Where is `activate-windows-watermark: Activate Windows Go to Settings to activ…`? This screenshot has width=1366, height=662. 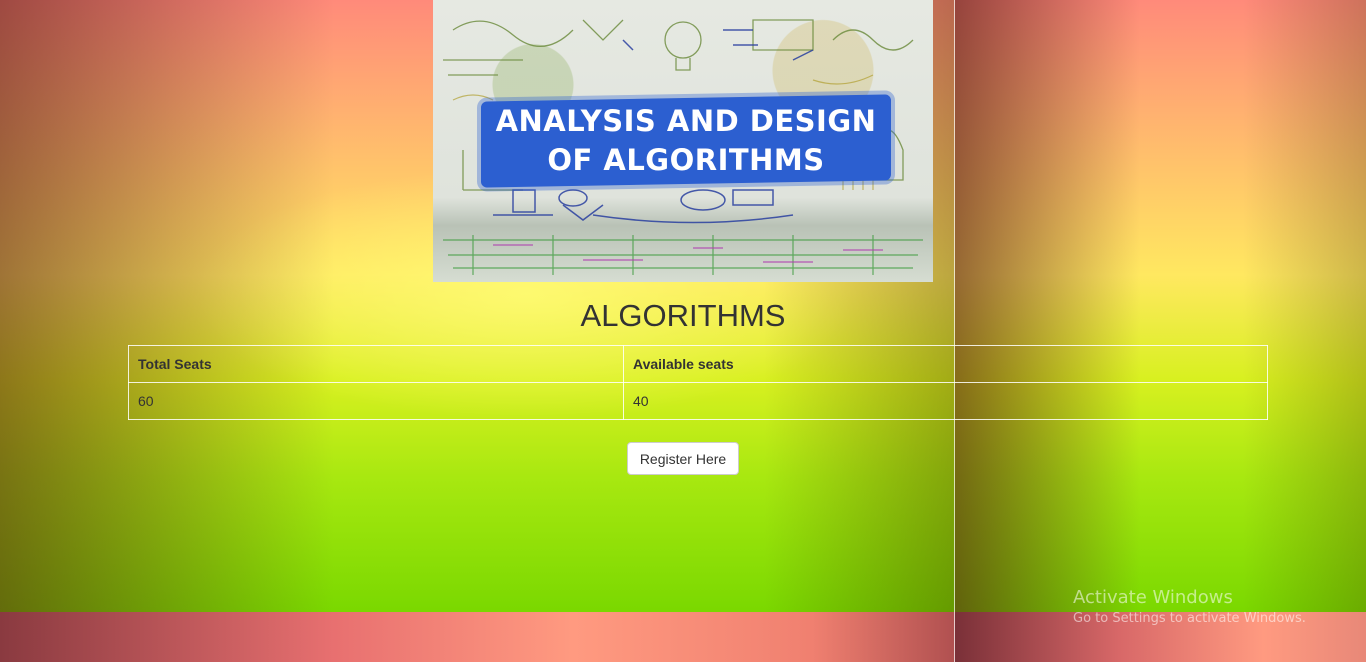
activate-windows-watermark: Activate Windows Go to Settings to activ… is located at coordinates (1189, 608).